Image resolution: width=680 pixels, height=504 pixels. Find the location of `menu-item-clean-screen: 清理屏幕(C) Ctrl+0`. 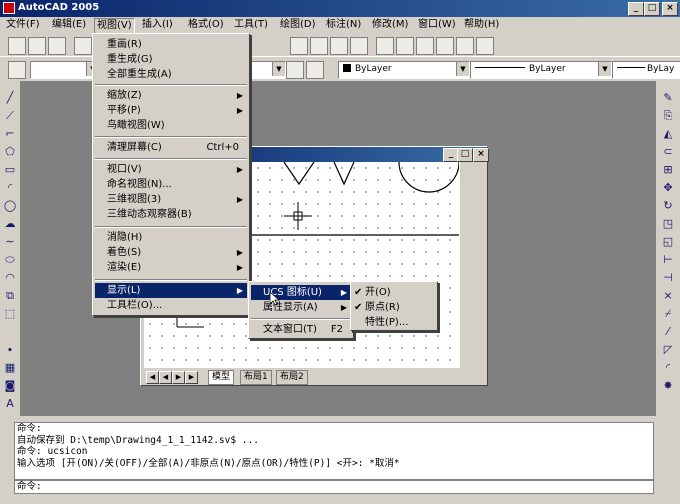

menu-item-clean-screen: 清理屏幕(C) Ctrl+0 is located at coordinates (171, 147).